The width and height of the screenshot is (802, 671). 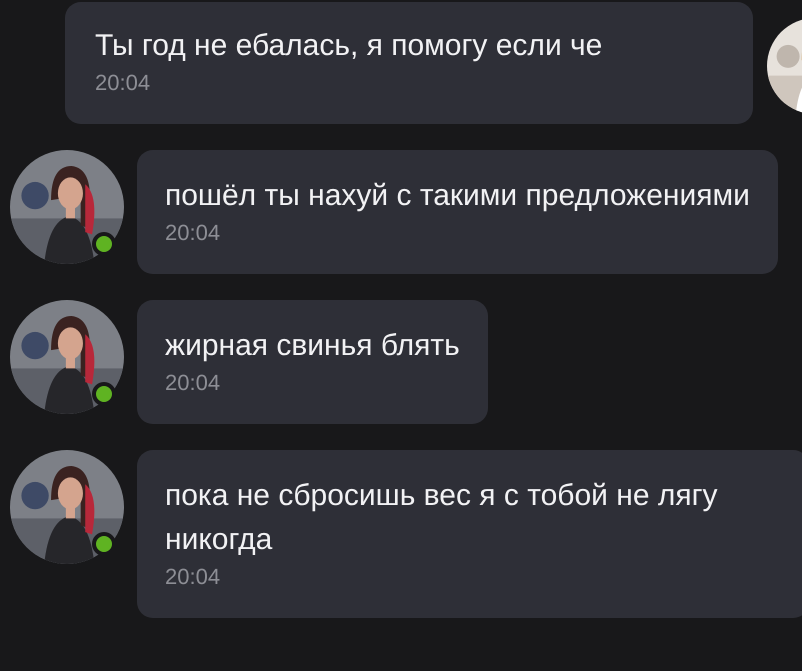 What do you see at coordinates (312, 346) in the screenshot?
I see `message-text: жирная свинья блять` at bounding box center [312, 346].